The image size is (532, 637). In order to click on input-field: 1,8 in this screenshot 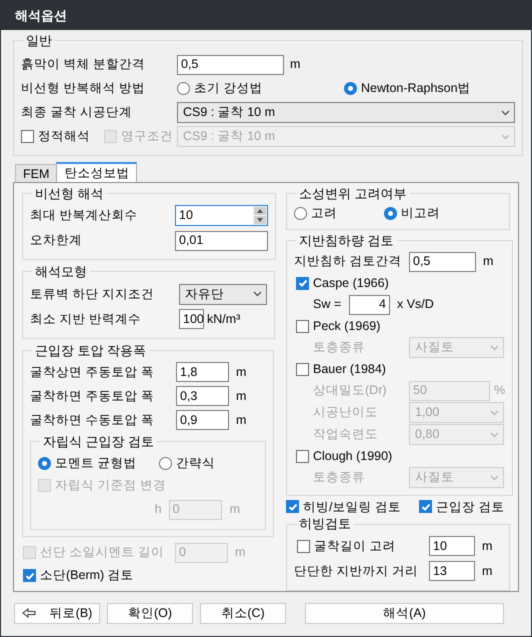, I will do `click(202, 372)`.